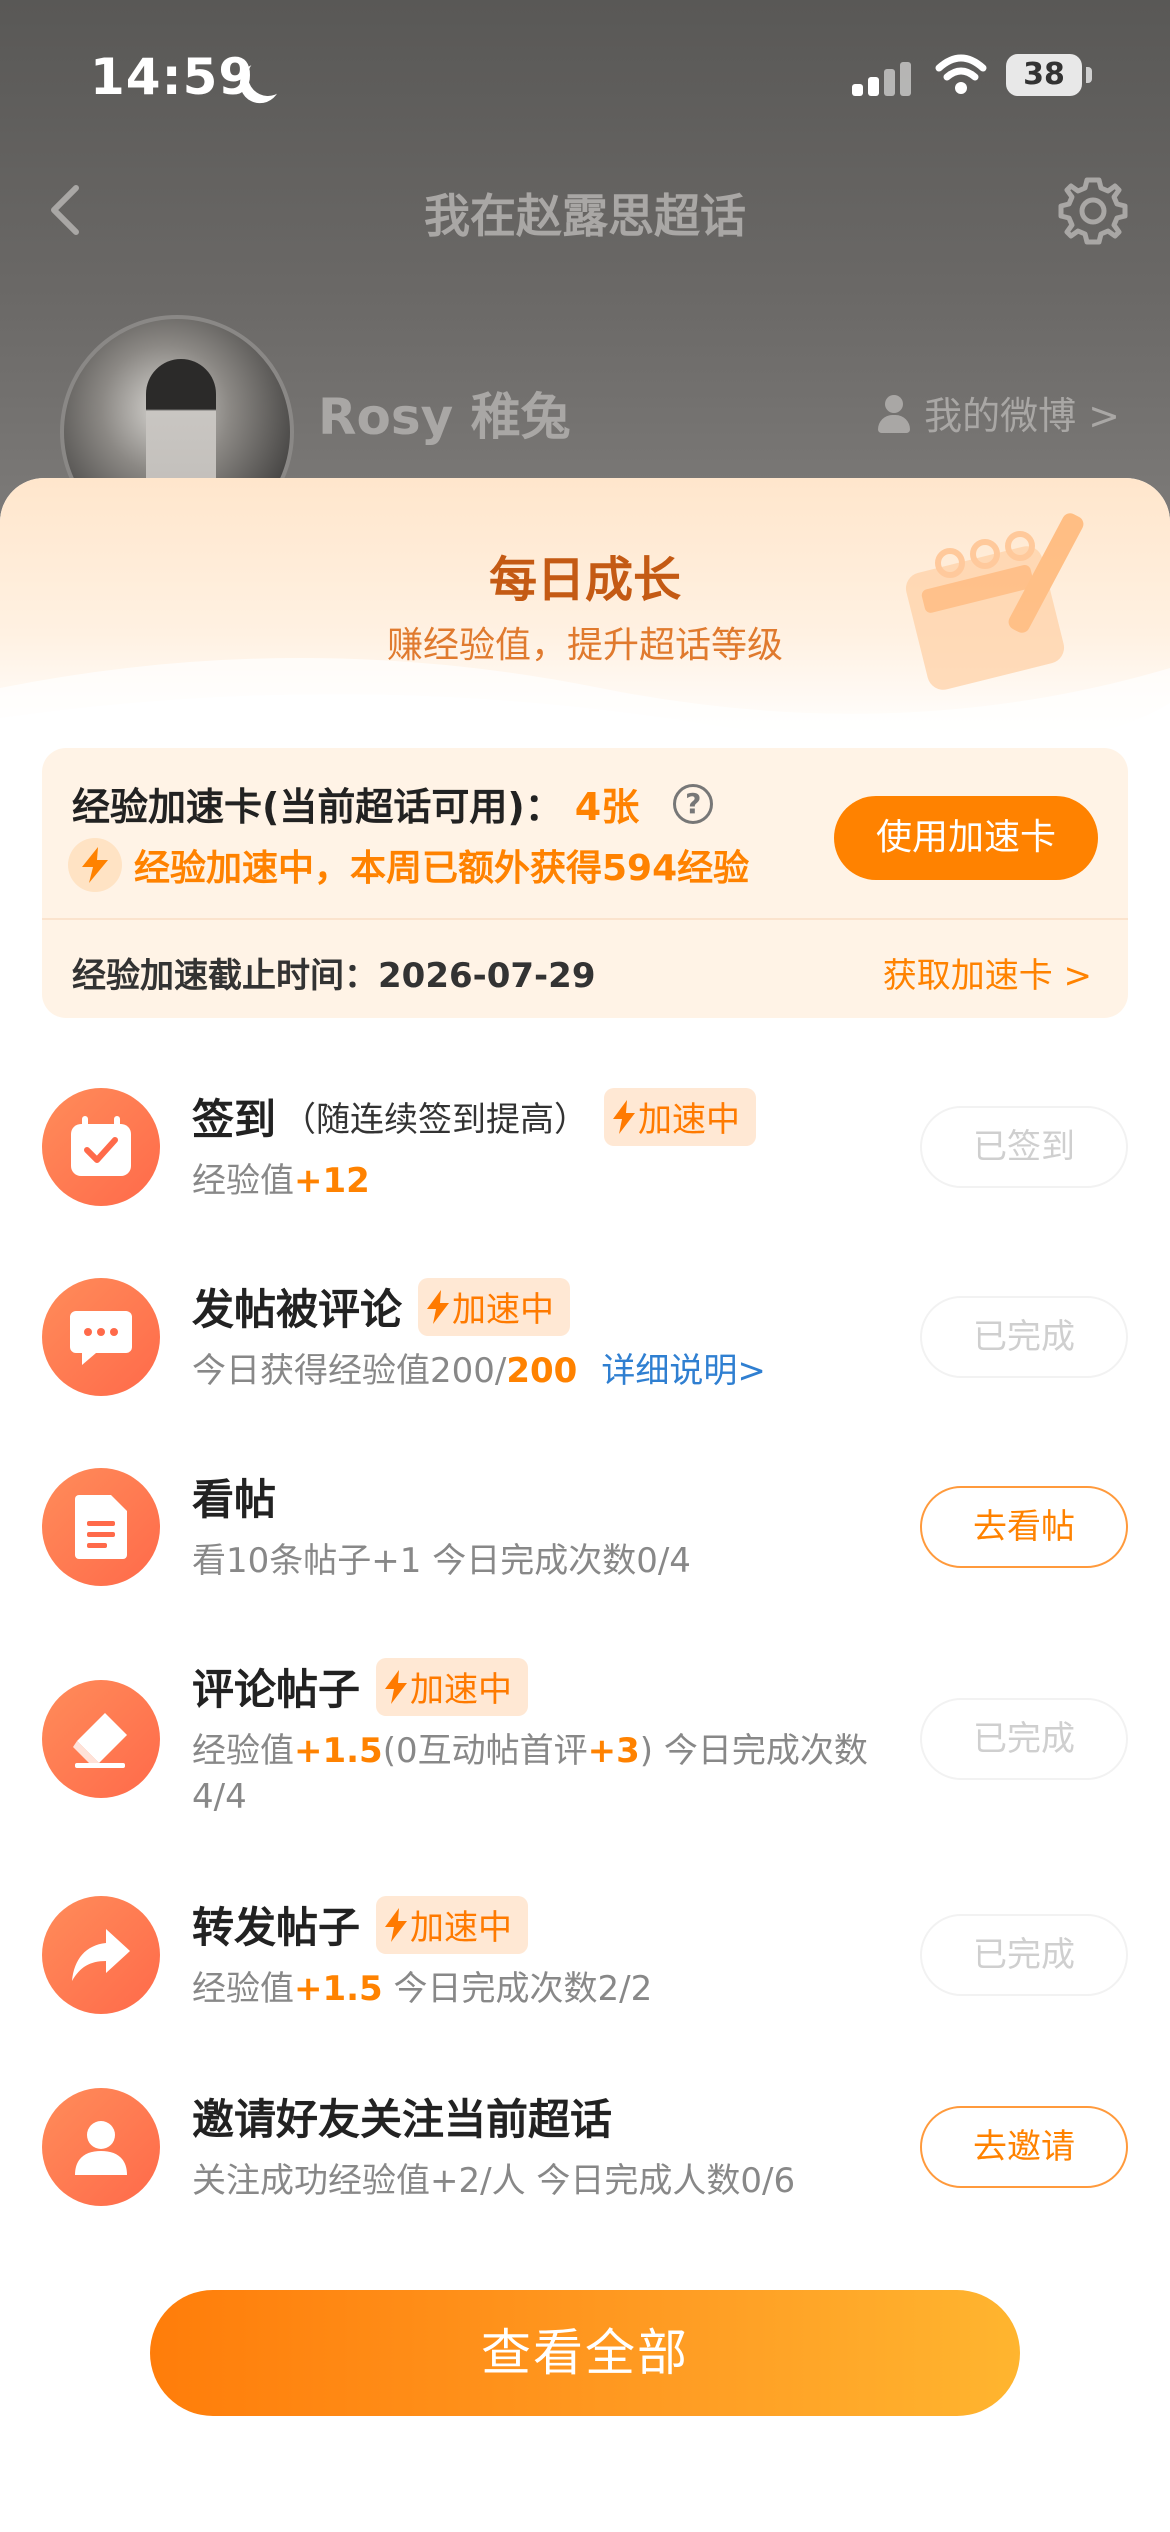  What do you see at coordinates (172, 77) in the screenshot?
I see `status-time: 14:59` at bounding box center [172, 77].